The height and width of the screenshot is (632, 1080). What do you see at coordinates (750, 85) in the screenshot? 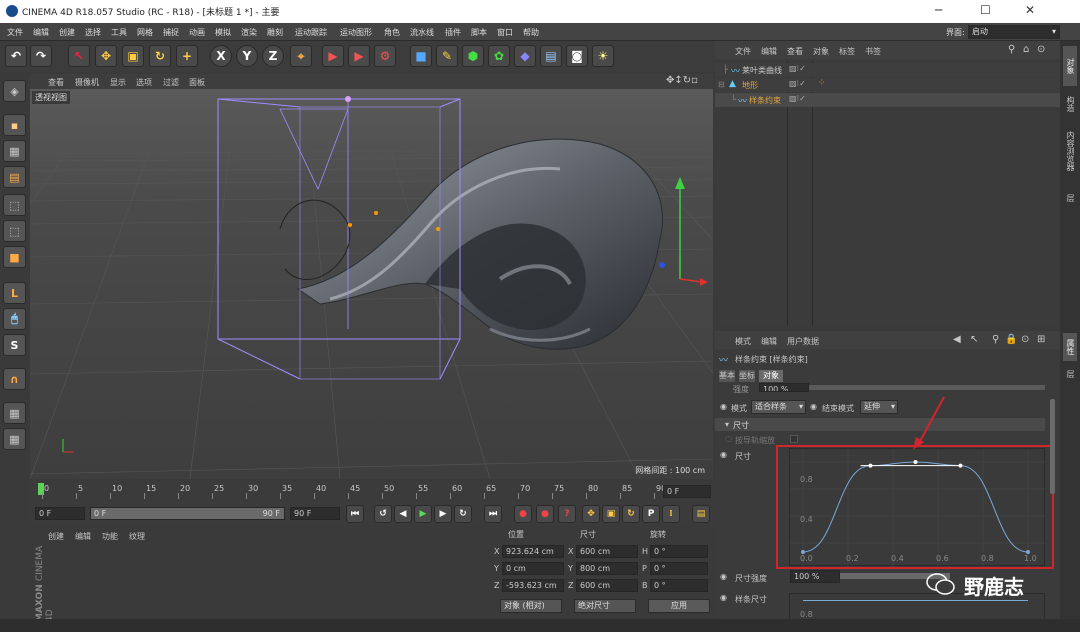
I see `object-name: 地形` at bounding box center [750, 85].